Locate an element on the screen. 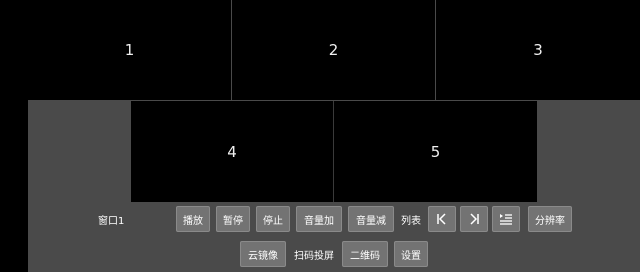 Image resolution: width=640 pixels, height=272 pixels. stop-button: 停止 is located at coordinates (273, 219).